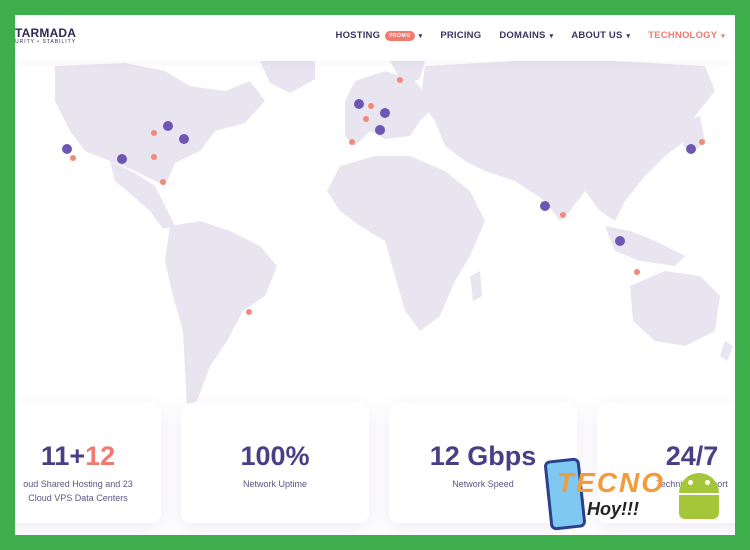 Image resolution: width=750 pixels, height=550 pixels. What do you see at coordinates (46, 42) in the screenshot?
I see `brand-tagline: URITY • STABILITY` at bounding box center [46, 42].